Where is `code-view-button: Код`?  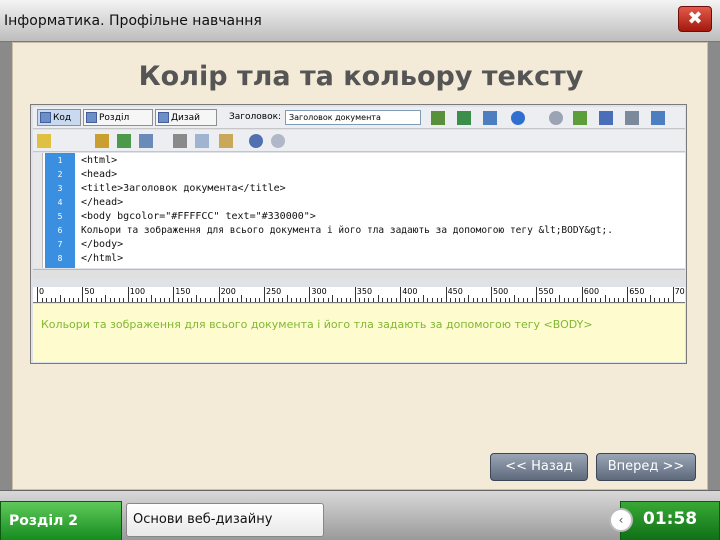 code-view-button: Код is located at coordinates (59, 117).